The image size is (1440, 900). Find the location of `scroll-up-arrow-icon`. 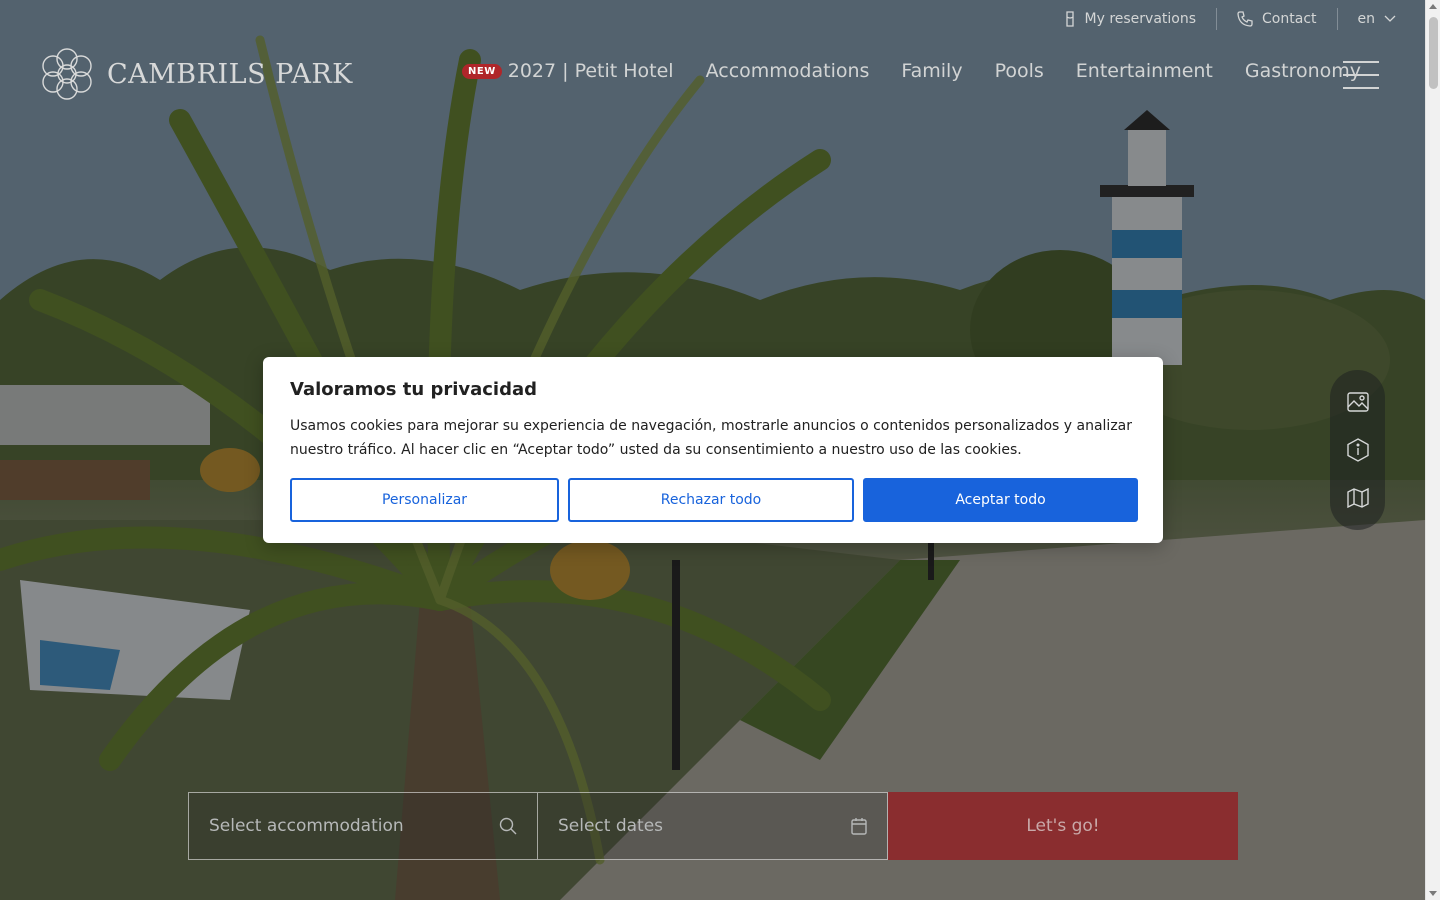

scroll-up-arrow-icon is located at coordinates (1433, 6).